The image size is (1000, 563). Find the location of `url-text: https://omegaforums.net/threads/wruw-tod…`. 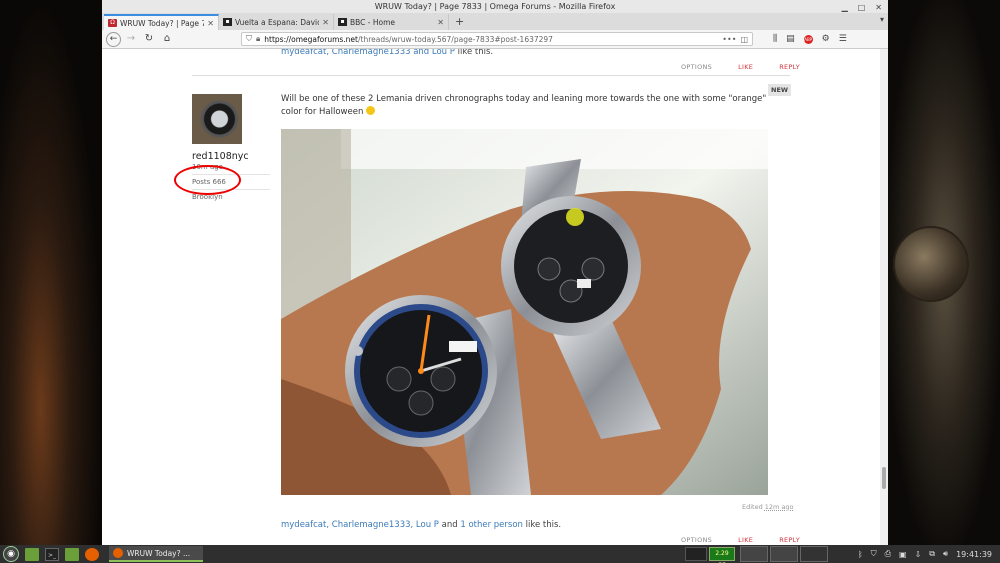

url-text: https://omegaforums.net/threads/wruw-tod… is located at coordinates (491, 39).